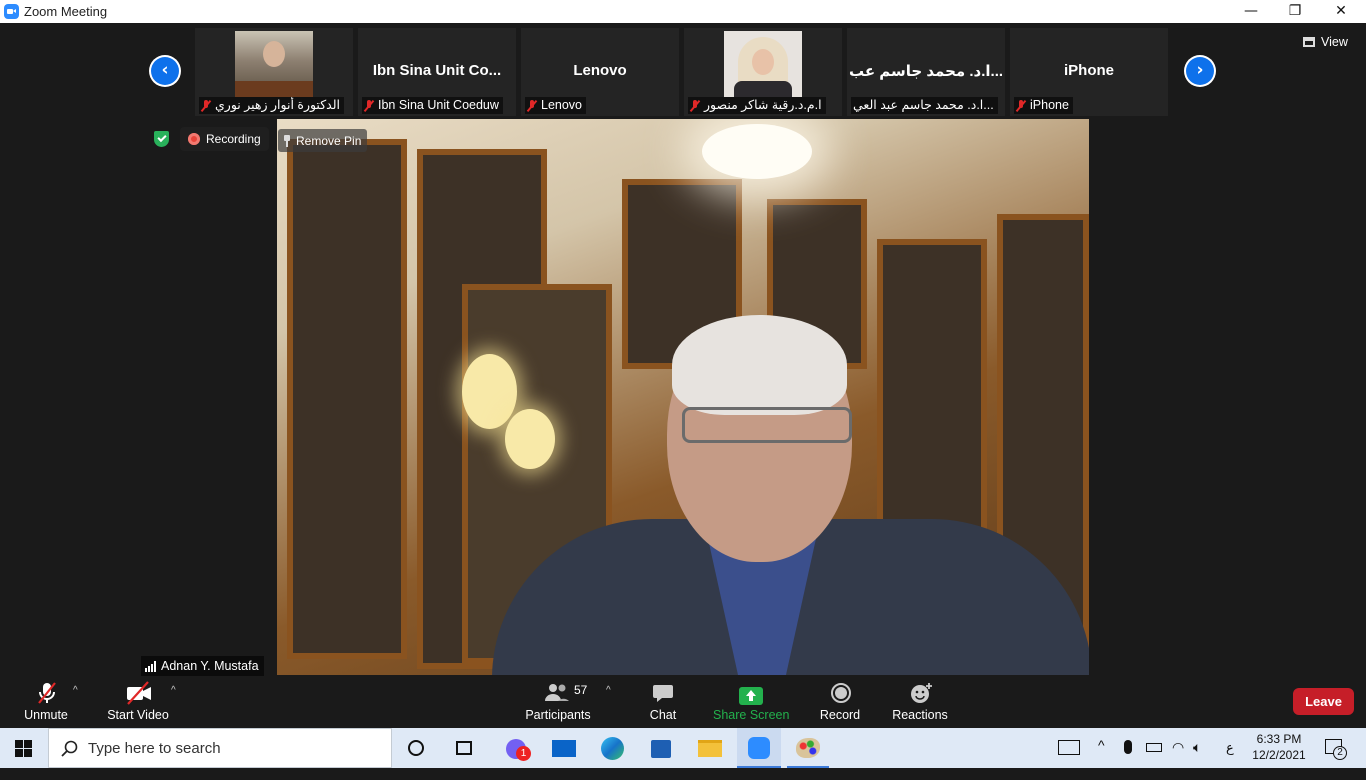 The image size is (1366, 780). I want to click on share-screen-button: Share Screen, so click(751, 703).